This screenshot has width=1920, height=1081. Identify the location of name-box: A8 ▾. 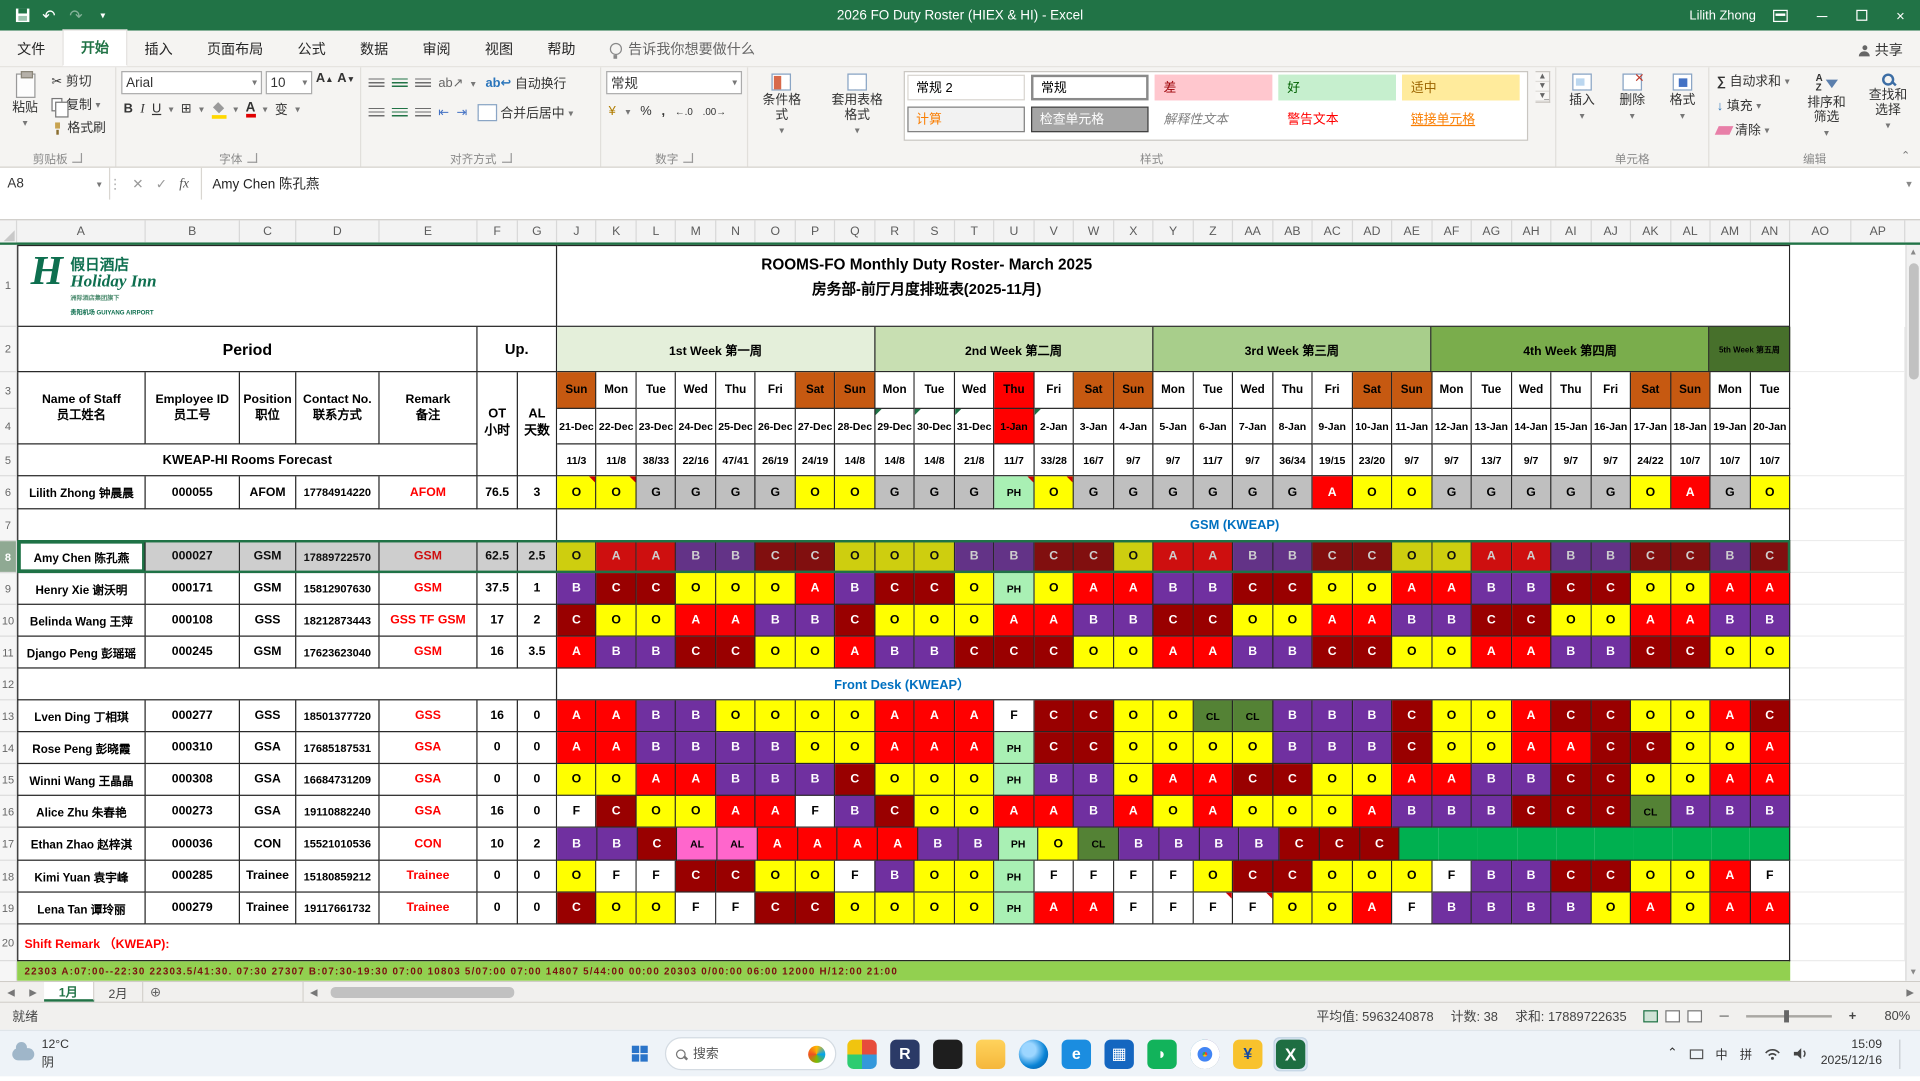
(55, 183).